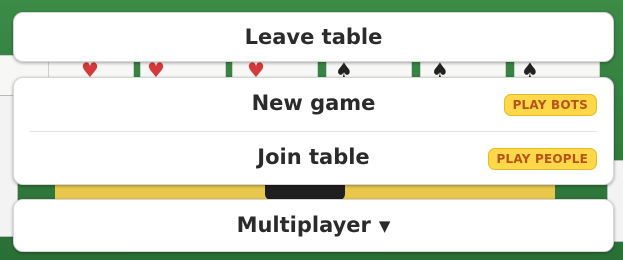 Image resolution: width=623 pixels, height=260 pixels. I want to click on multiplayer-label-wrap: Multiplayer ▼, so click(313, 225).